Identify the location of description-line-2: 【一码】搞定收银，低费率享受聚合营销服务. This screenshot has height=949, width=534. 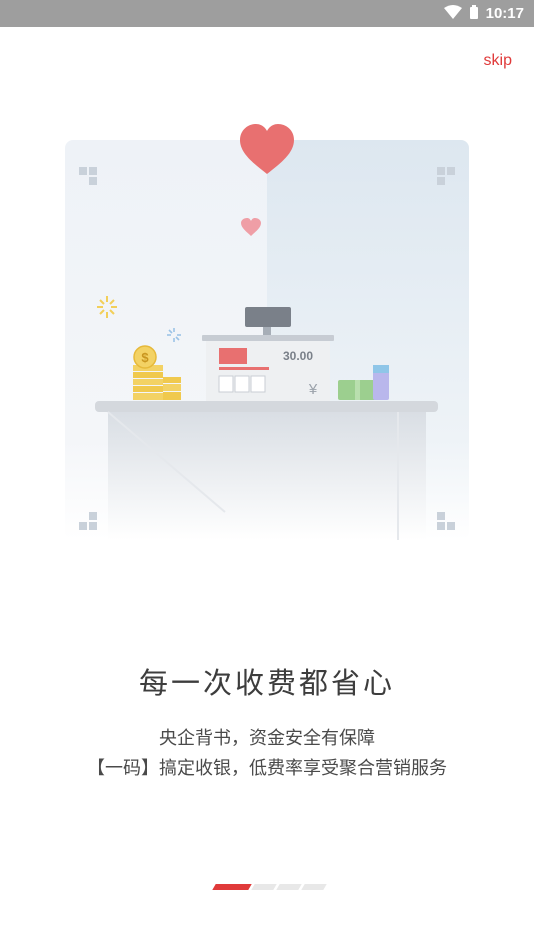
(267, 768).